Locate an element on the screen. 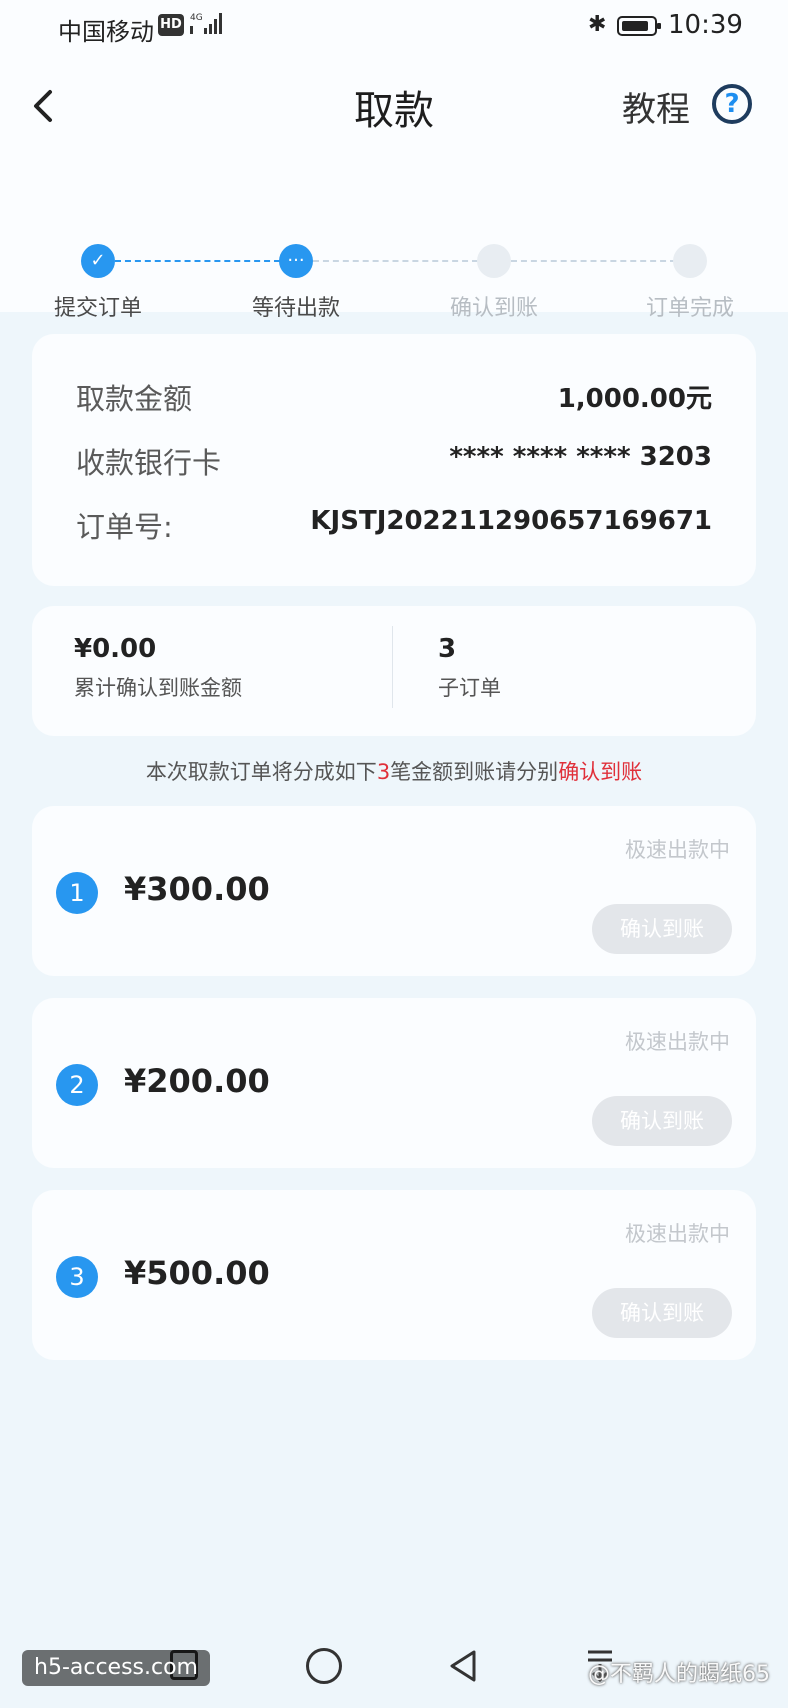 The height and width of the screenshot is (1708, 788). help-icon: ? is located at coordinates (732, 104).